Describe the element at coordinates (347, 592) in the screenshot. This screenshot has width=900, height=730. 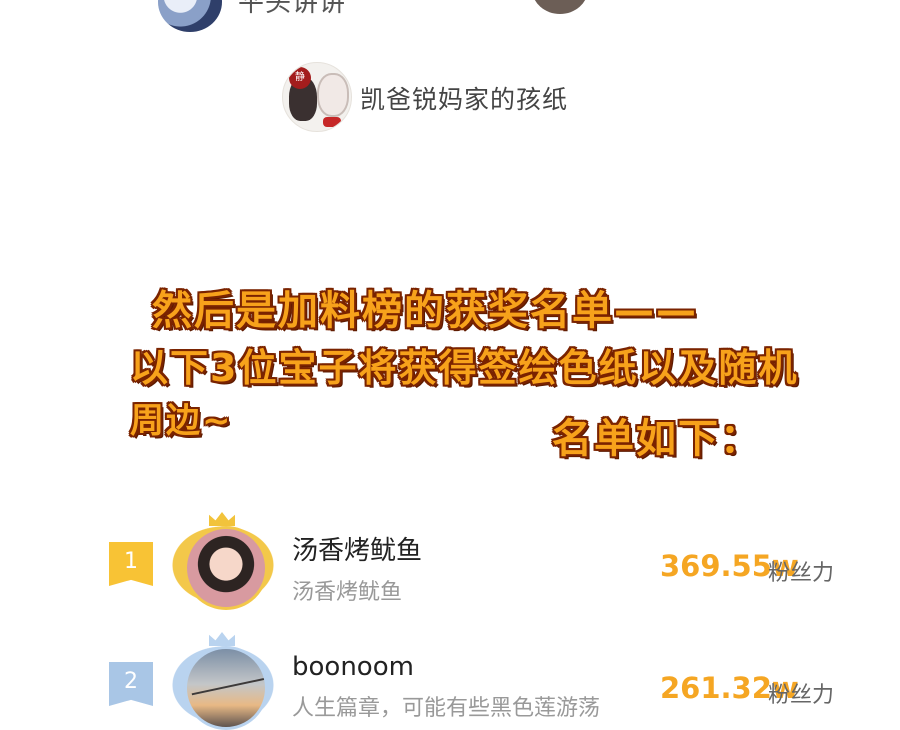
I see `rank-1-subtitle: 汤香烤鱿鱼` at that location.